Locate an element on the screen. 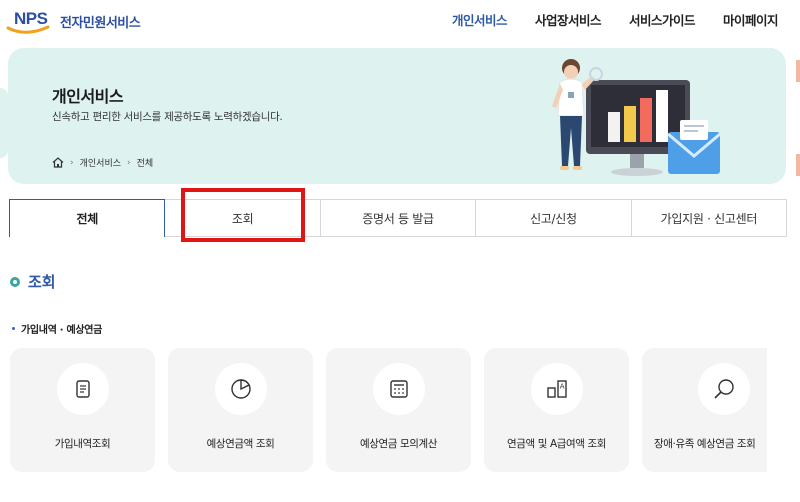 This screenshot has width=800, height=502. hero-description: 신속하고 편리한 서비스를 제공하도록 노력하겠습니다. is located at coordinates (167, 117).